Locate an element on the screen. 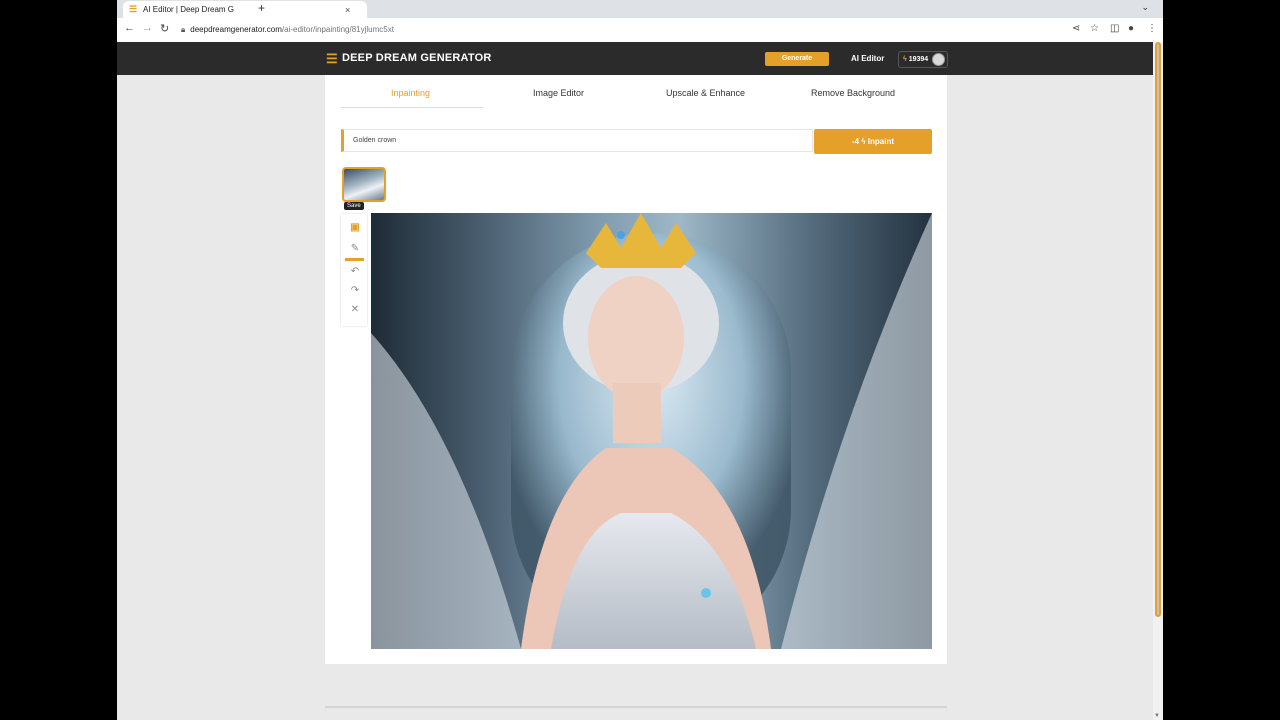 The width and height of the screenshot is (1280, 720). tab-upscale-enhance: Upscale & Enhance is located at coordinates (705, 93).